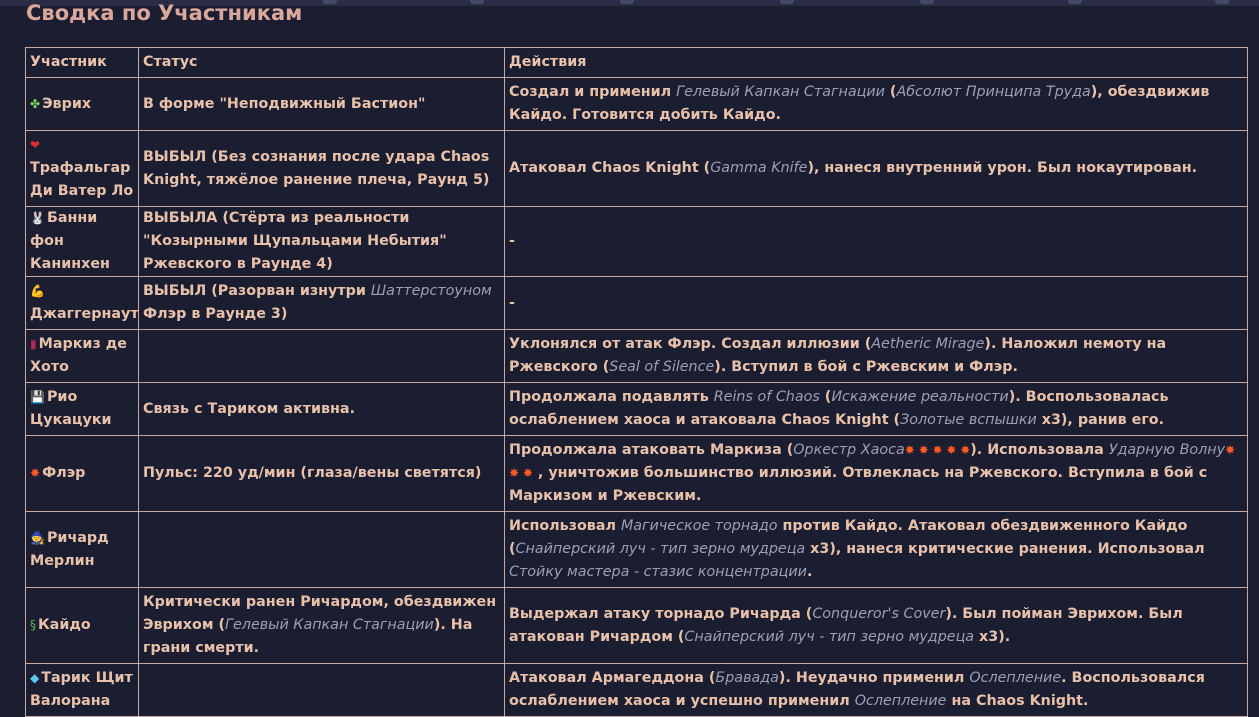 The width and height of the screenshot is (1259, 717). What do you see at coordinates (249, 408) in the screenshot?
I see `text-segment: Связь с Тариком активна.` at bounding box center [249, 408].